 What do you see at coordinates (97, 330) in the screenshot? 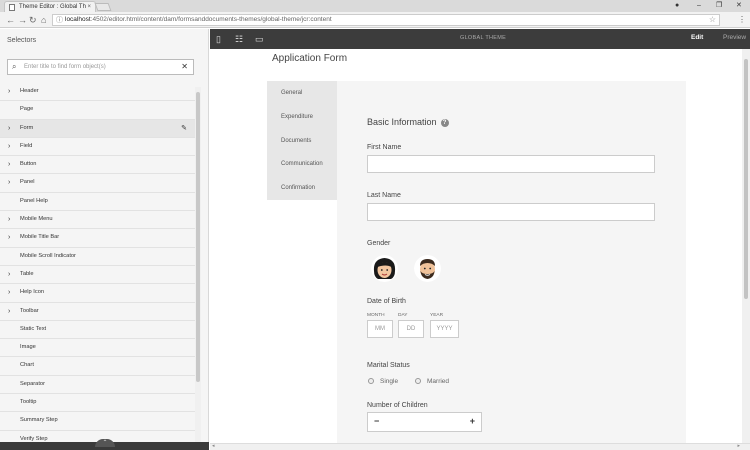
I see `selector-item: Static Text` at bounding box center [97, 330].